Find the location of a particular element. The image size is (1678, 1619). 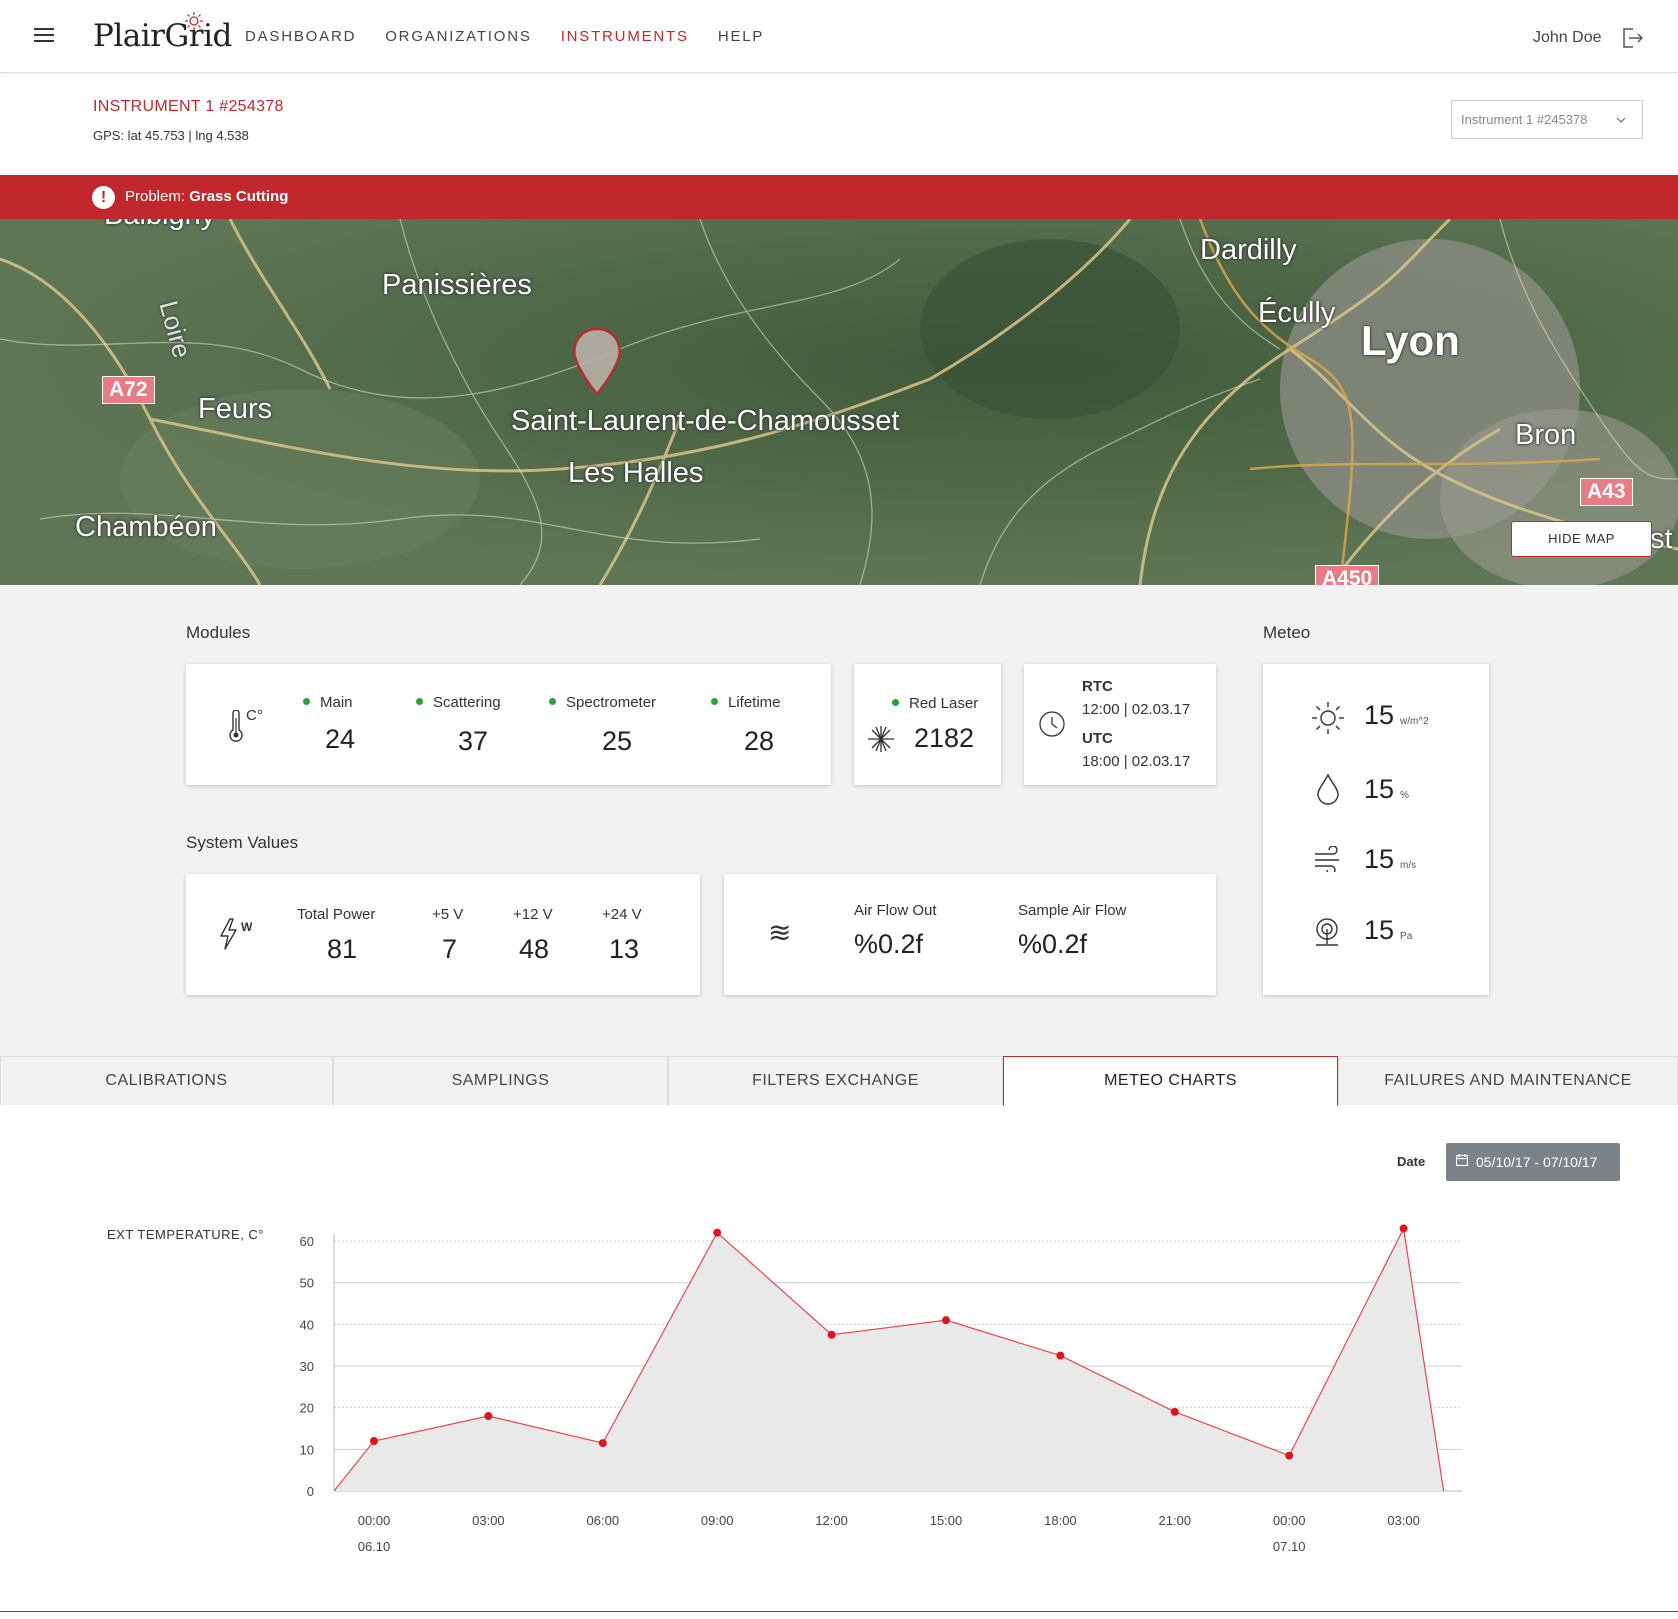

instrument-select: Instrument 1 #245378 is located at coordinates (1547, 119).